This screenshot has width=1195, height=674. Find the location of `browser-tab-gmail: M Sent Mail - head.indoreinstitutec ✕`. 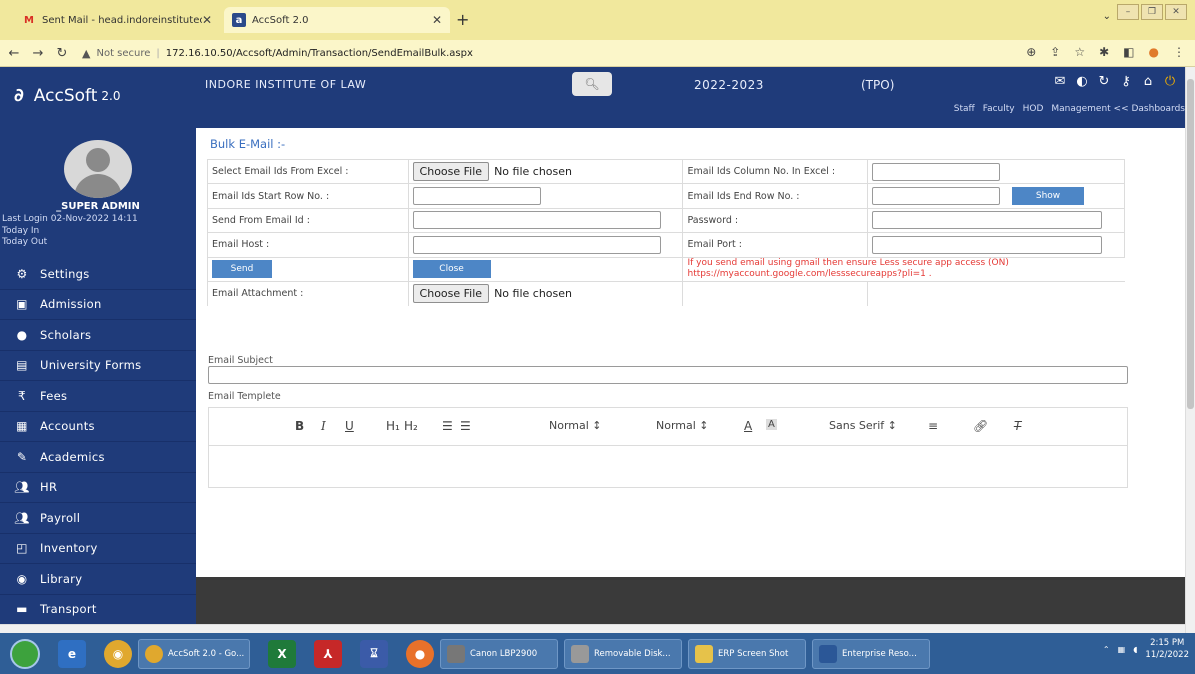

browser-tab-gmail: M Sent Mail - head.indoreinstitutec ✕ is located at coordinates (117, 20).